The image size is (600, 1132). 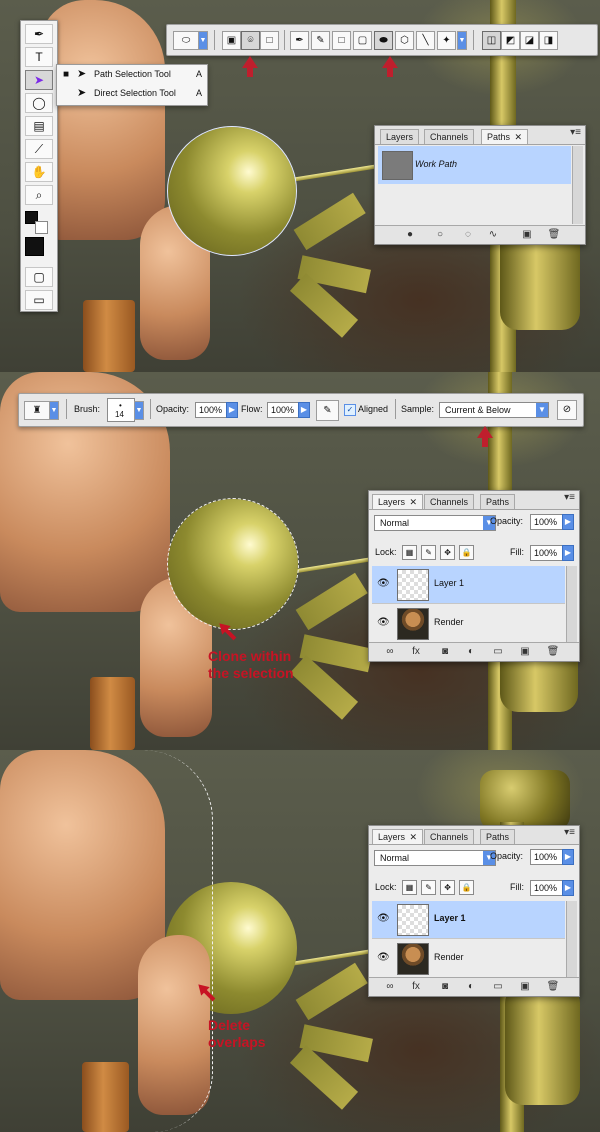 I want to click on color-swatch-large, so click(x=34, y=246).